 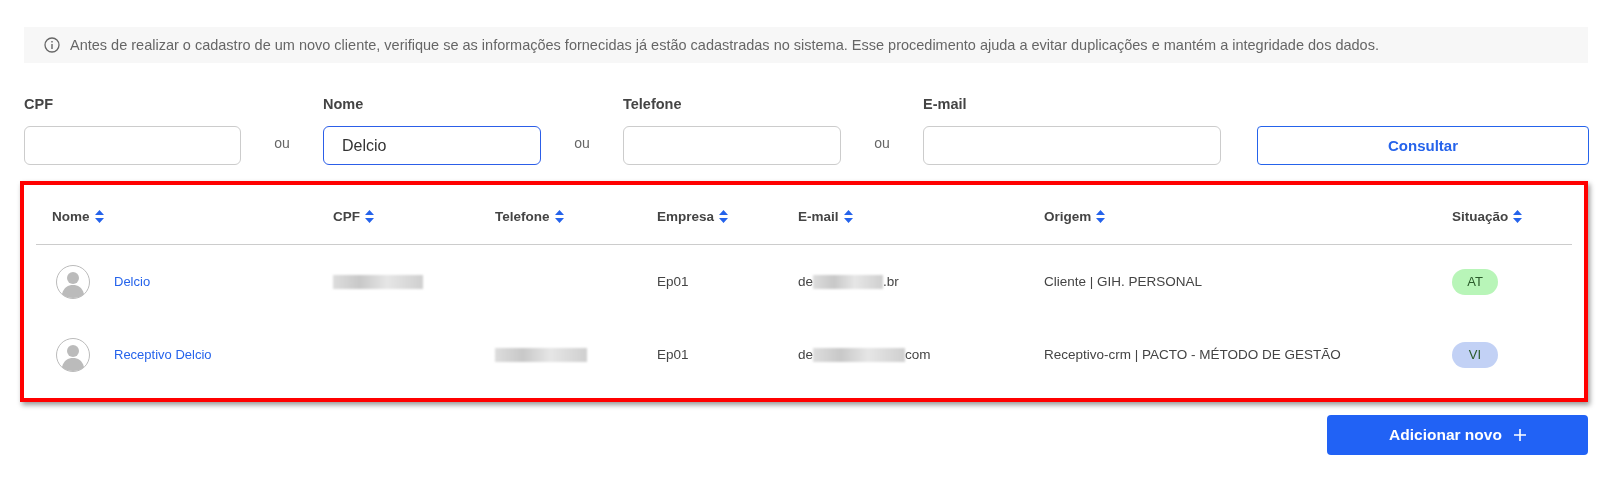 I want to click on field-label: CPF, so click(x=39, y=104).